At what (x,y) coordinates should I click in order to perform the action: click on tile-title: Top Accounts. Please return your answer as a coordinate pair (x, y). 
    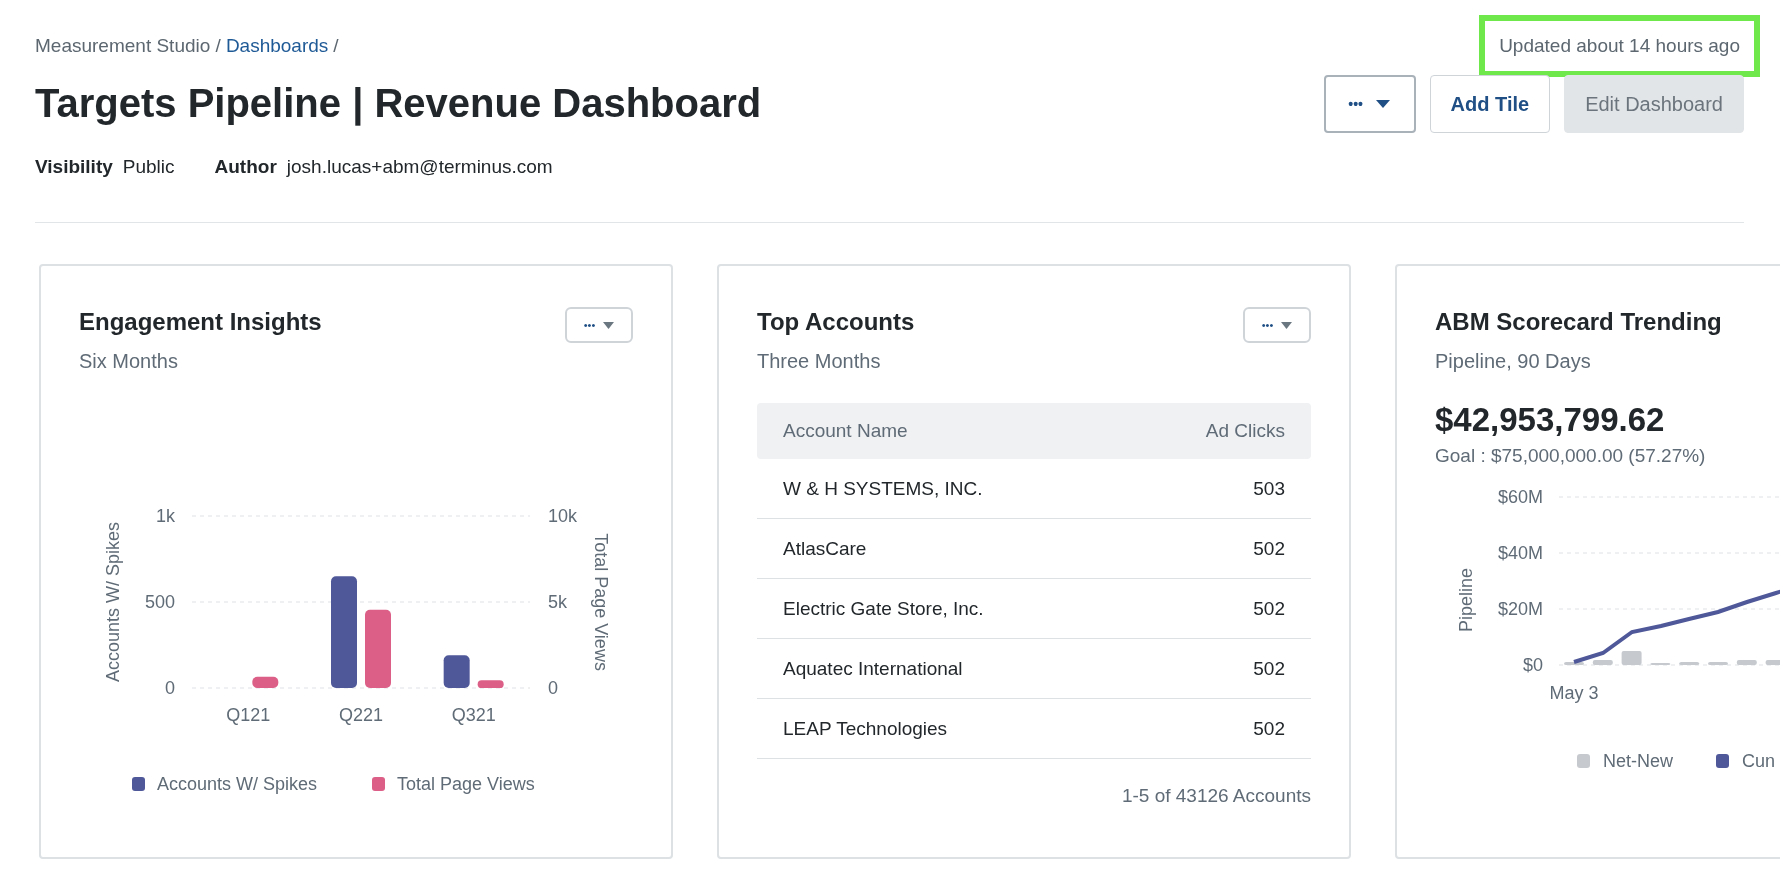
    Looking at the image, I should click on (836, 322).